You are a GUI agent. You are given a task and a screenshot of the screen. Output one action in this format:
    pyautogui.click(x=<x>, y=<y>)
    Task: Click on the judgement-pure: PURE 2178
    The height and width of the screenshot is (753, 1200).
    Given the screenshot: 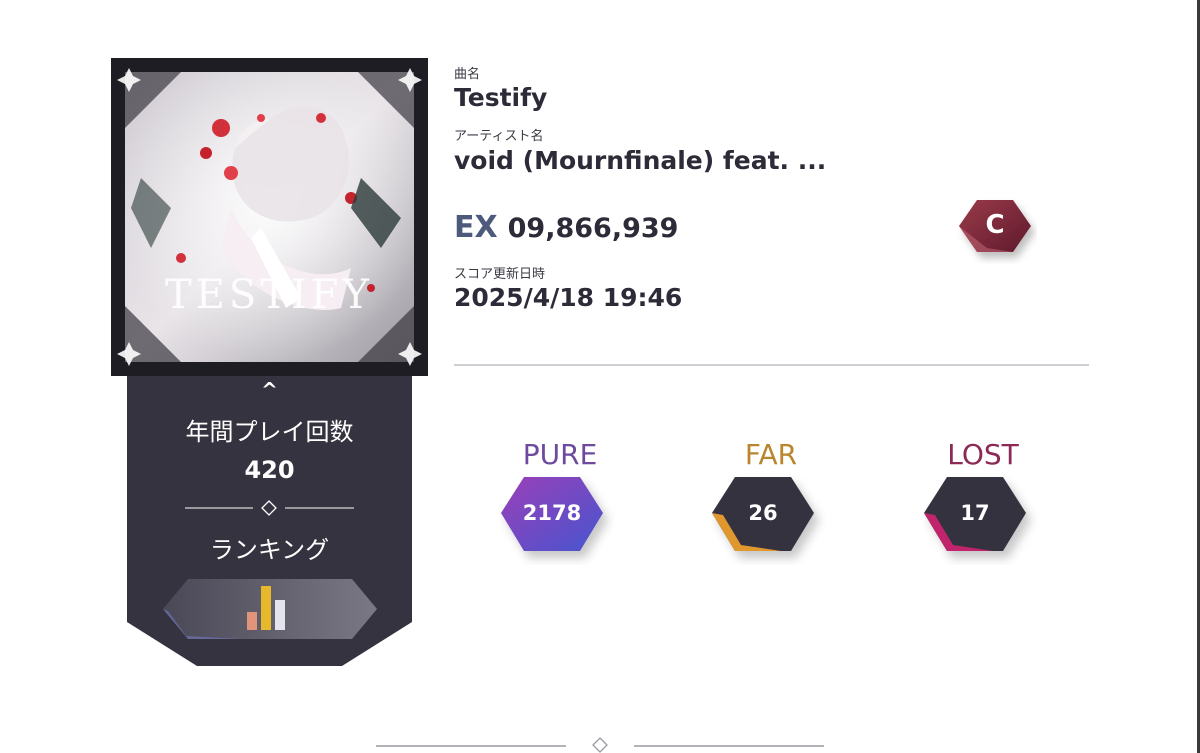 What is the action you would take?
    pyautogui.click(x=560, y=501)
    